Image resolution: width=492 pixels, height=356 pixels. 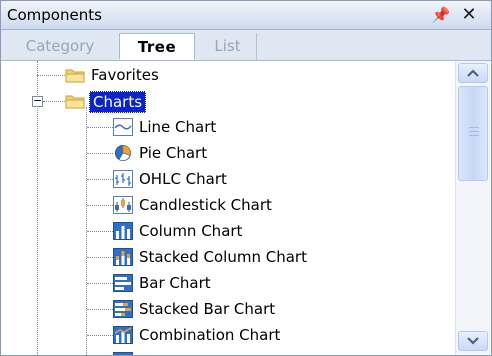 I want to click on chevron-down-icon, so click(x=473, y=341).